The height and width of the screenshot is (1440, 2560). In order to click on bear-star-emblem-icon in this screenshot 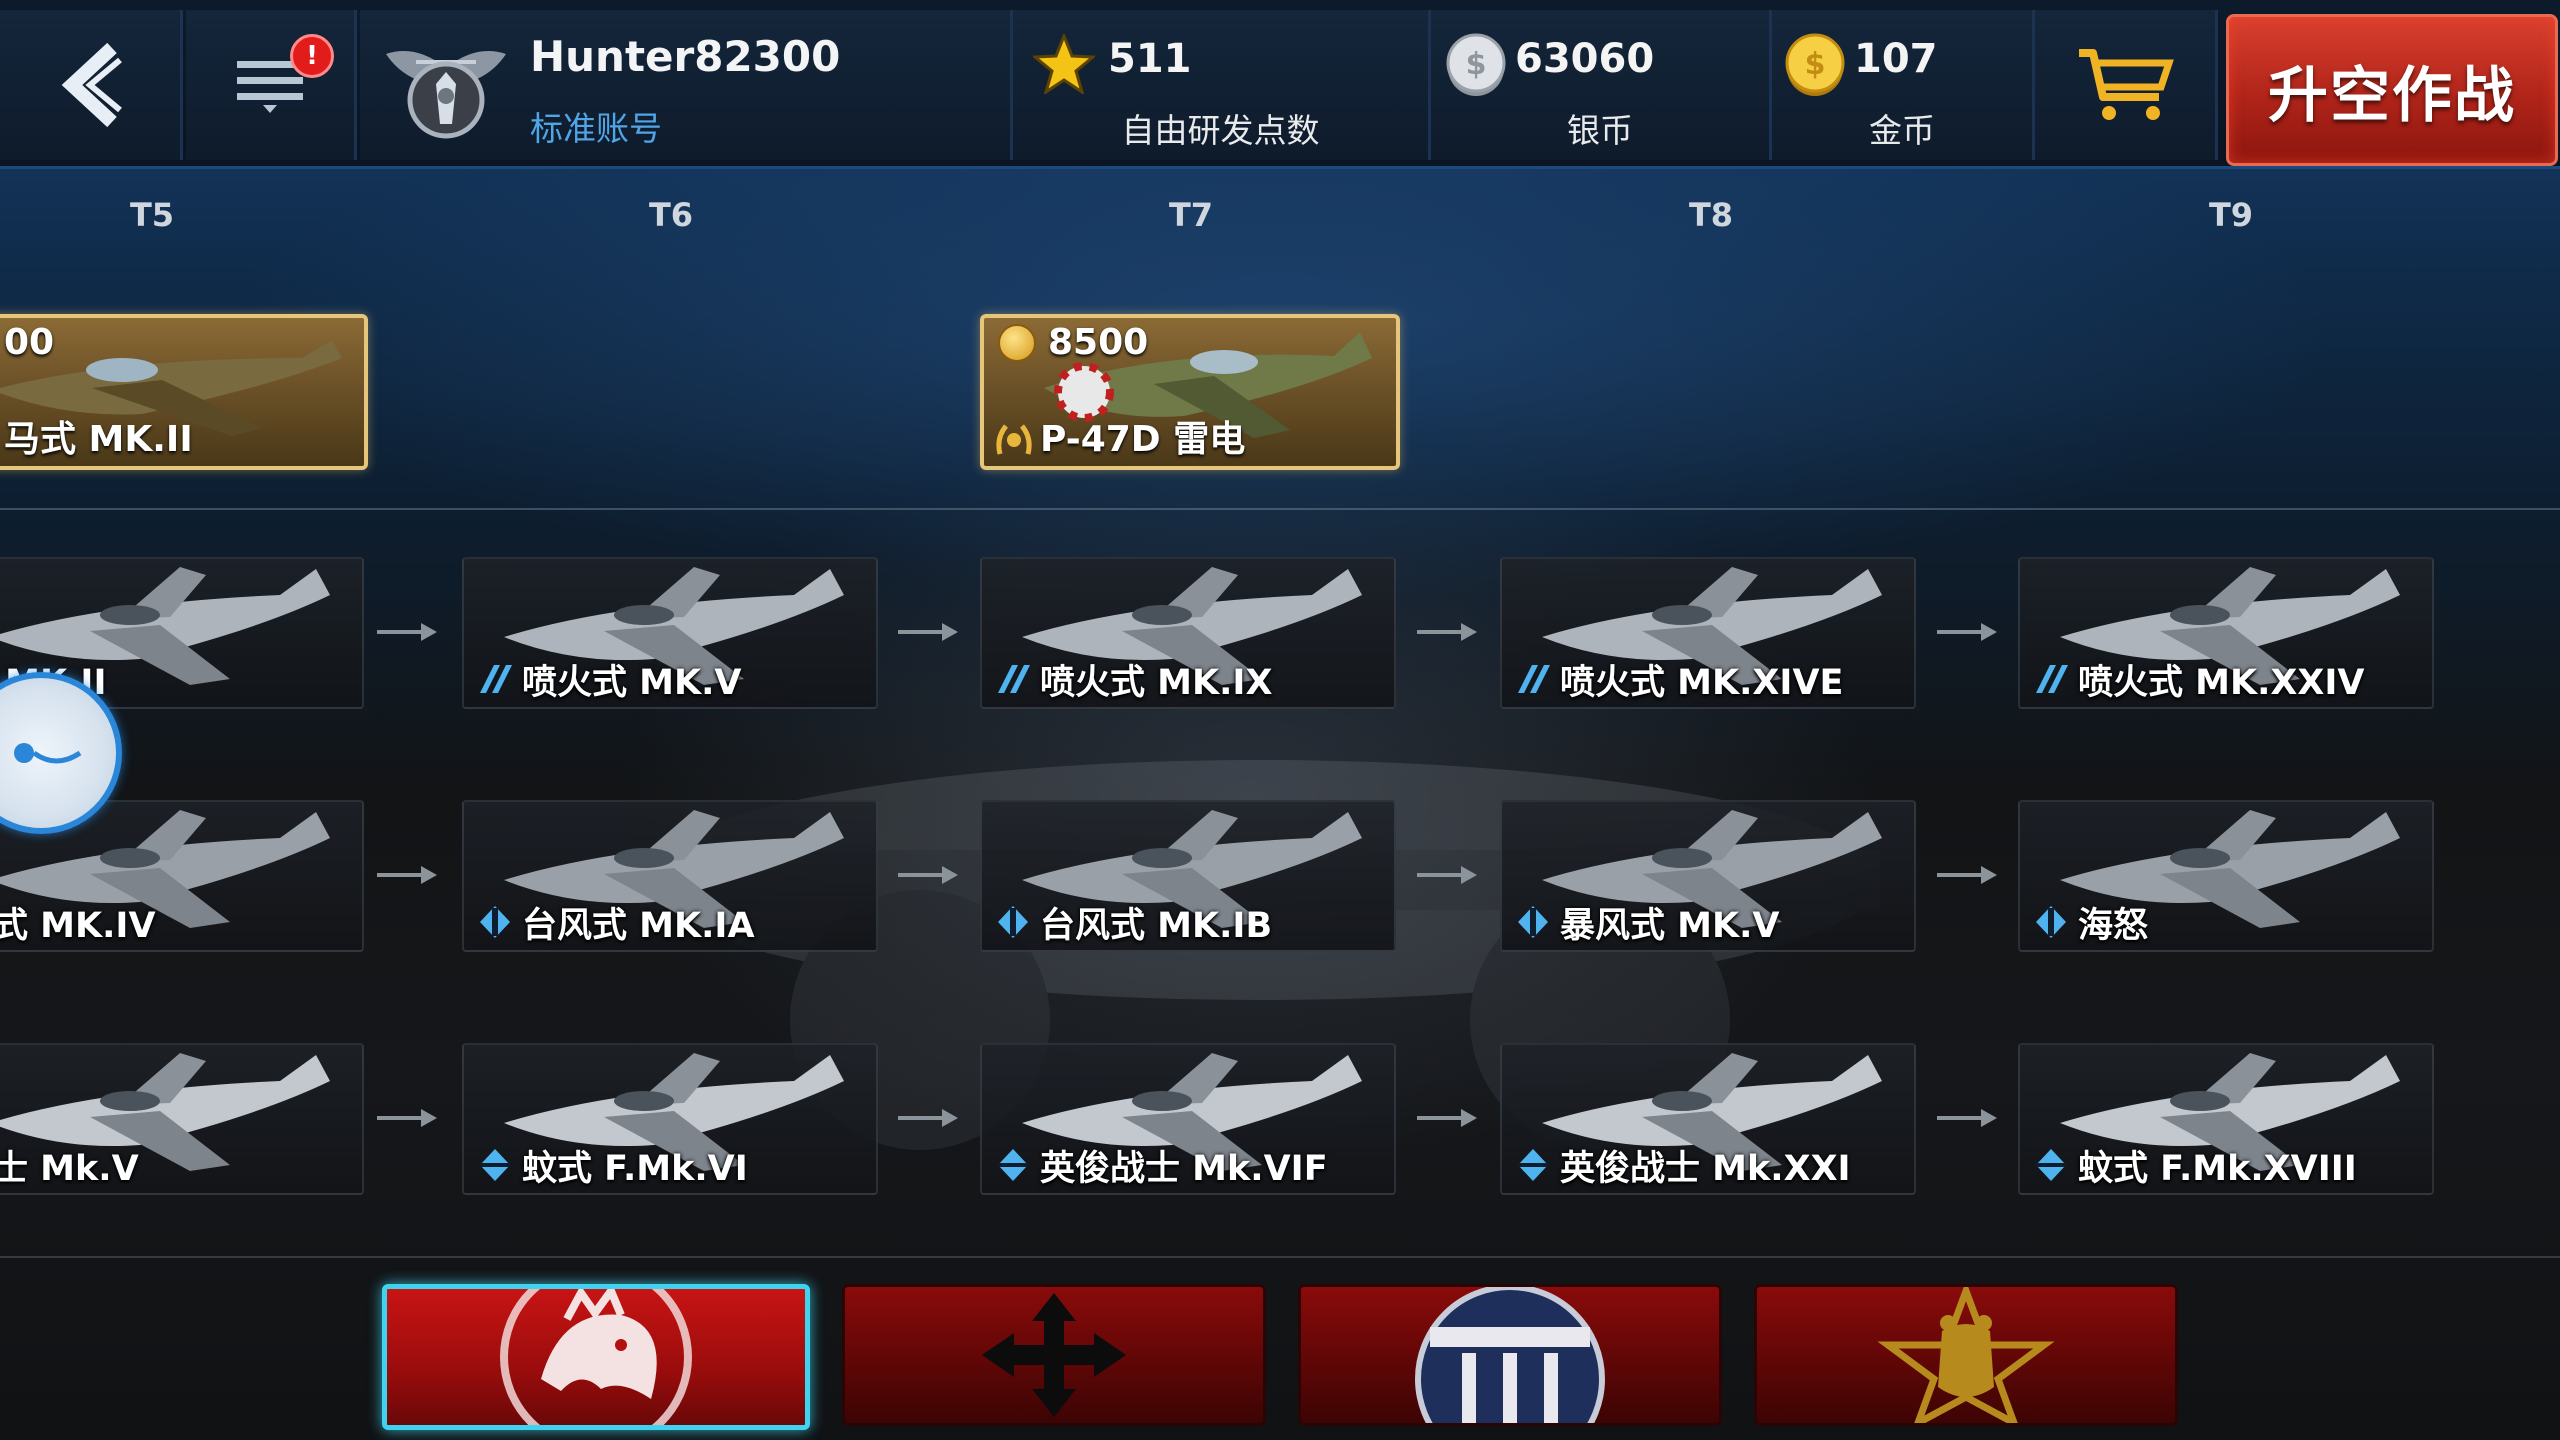, I will do `click(1966, 1355)`.